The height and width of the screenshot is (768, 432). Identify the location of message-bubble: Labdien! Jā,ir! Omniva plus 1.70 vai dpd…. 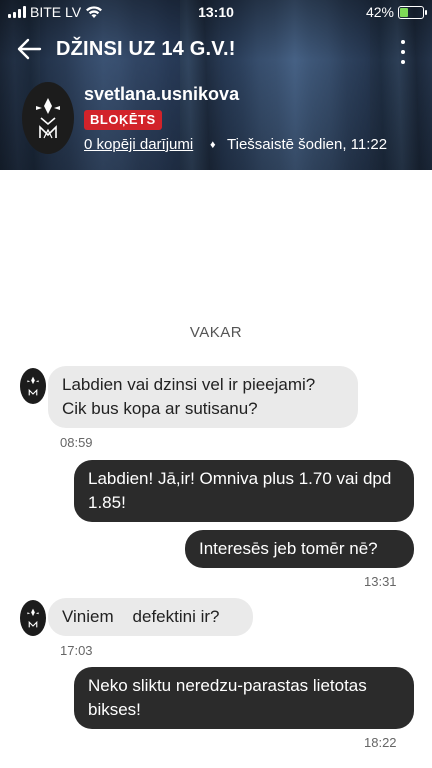
(244, 491).